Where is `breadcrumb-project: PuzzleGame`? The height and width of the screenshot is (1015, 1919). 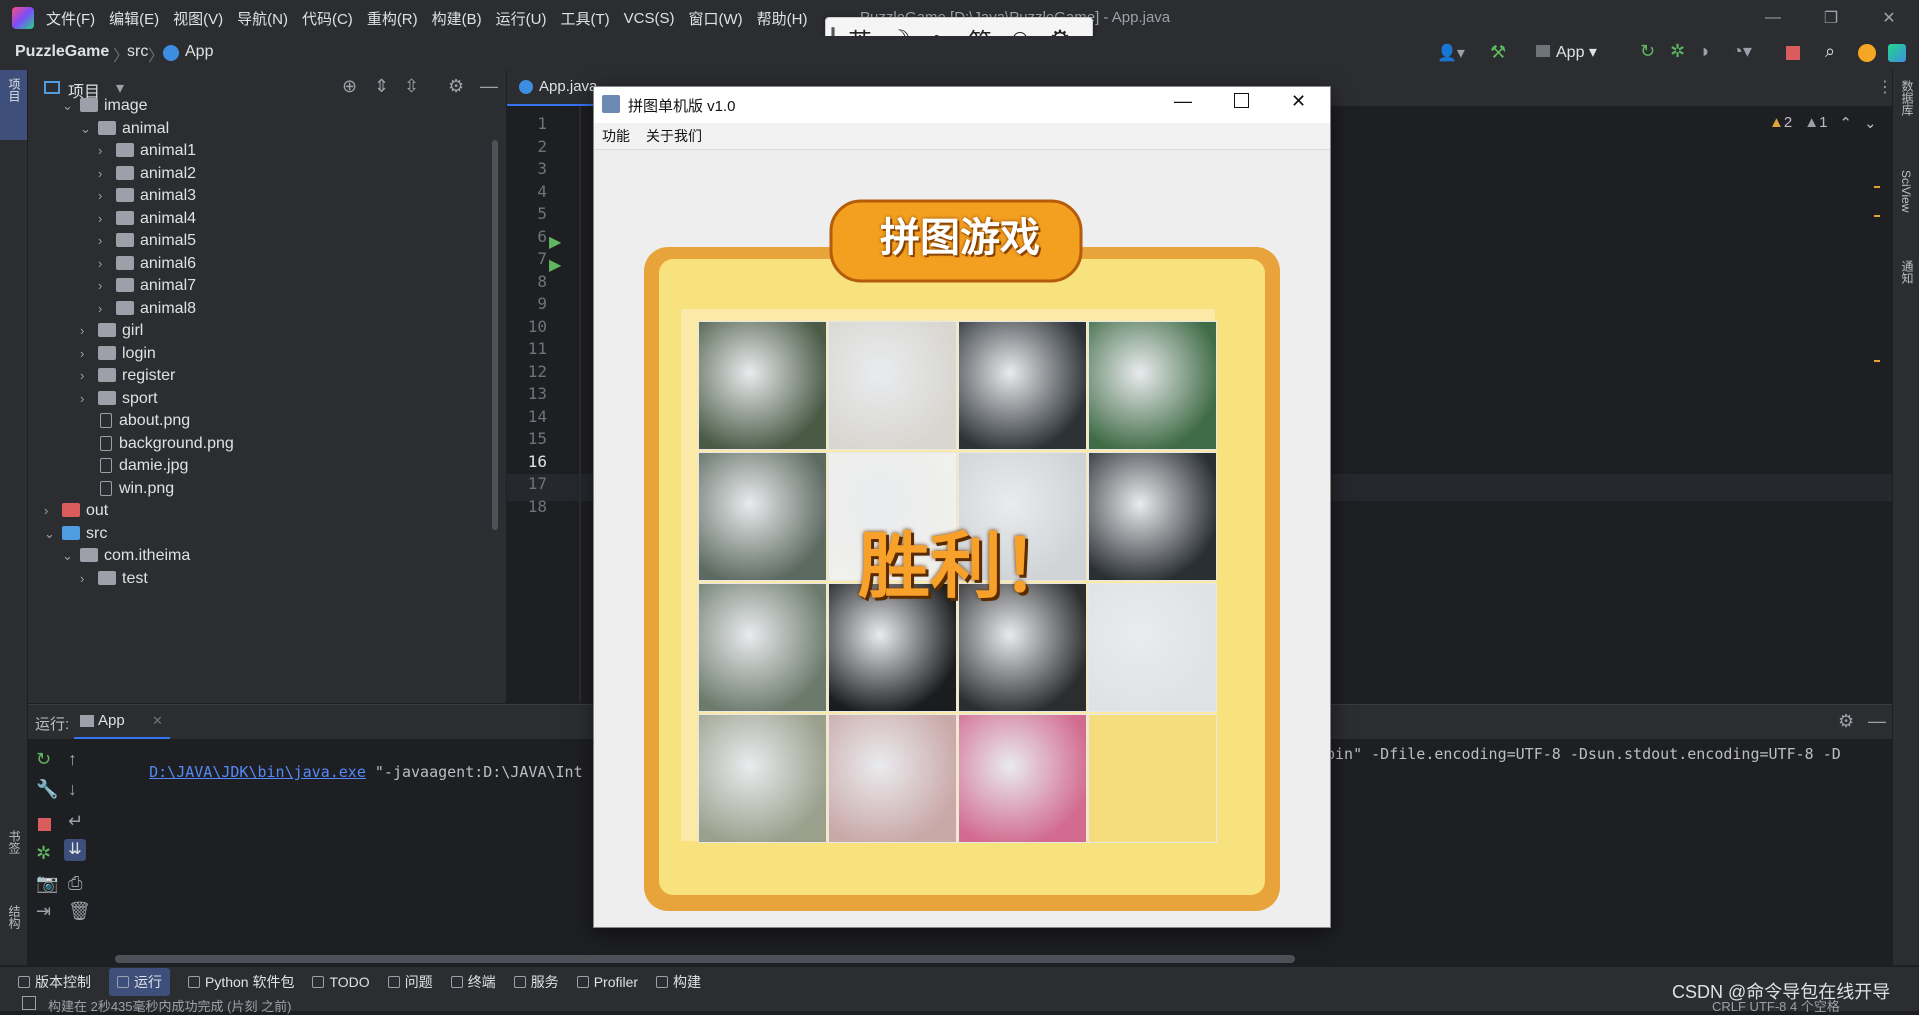
breadcrumb-project: PuzzleGame is located at coordinates (62, 52).